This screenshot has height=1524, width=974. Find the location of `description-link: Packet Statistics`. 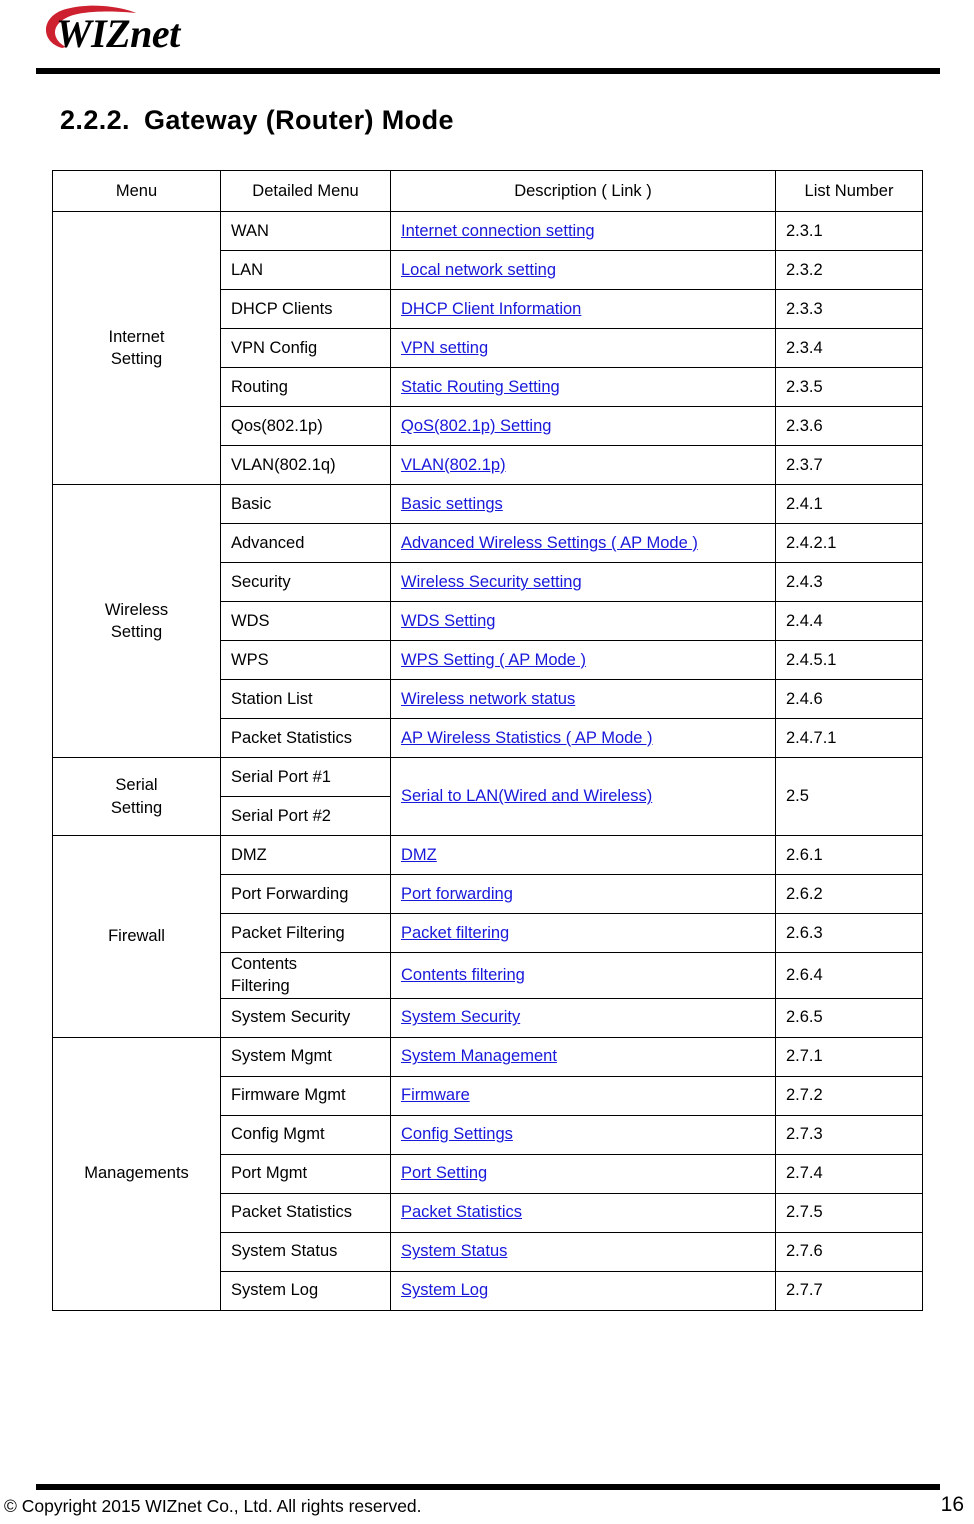

description-link: Packet Statistics is located at coordinates (461, 1212).